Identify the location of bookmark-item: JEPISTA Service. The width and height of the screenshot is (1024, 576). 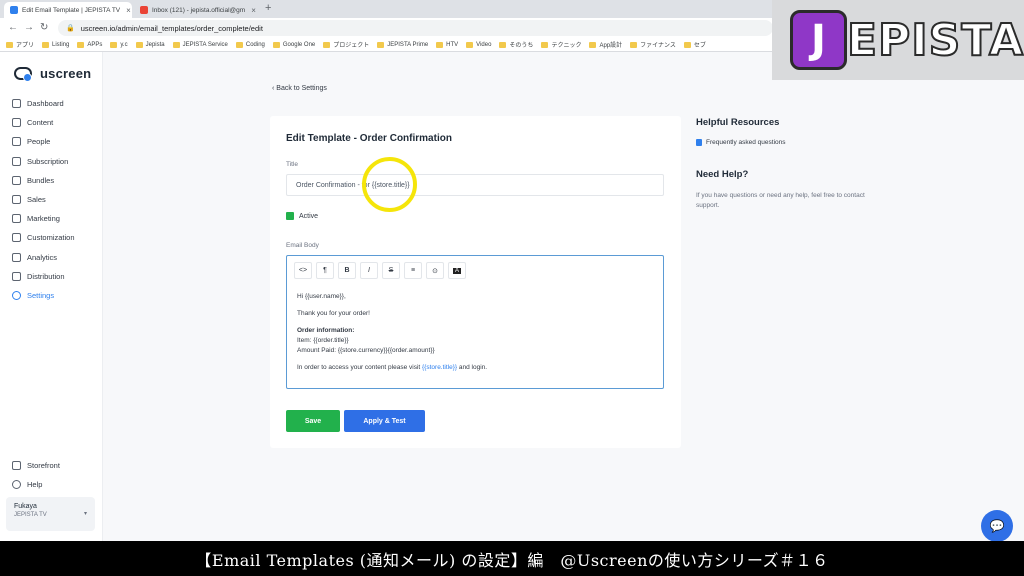
(200, 44).